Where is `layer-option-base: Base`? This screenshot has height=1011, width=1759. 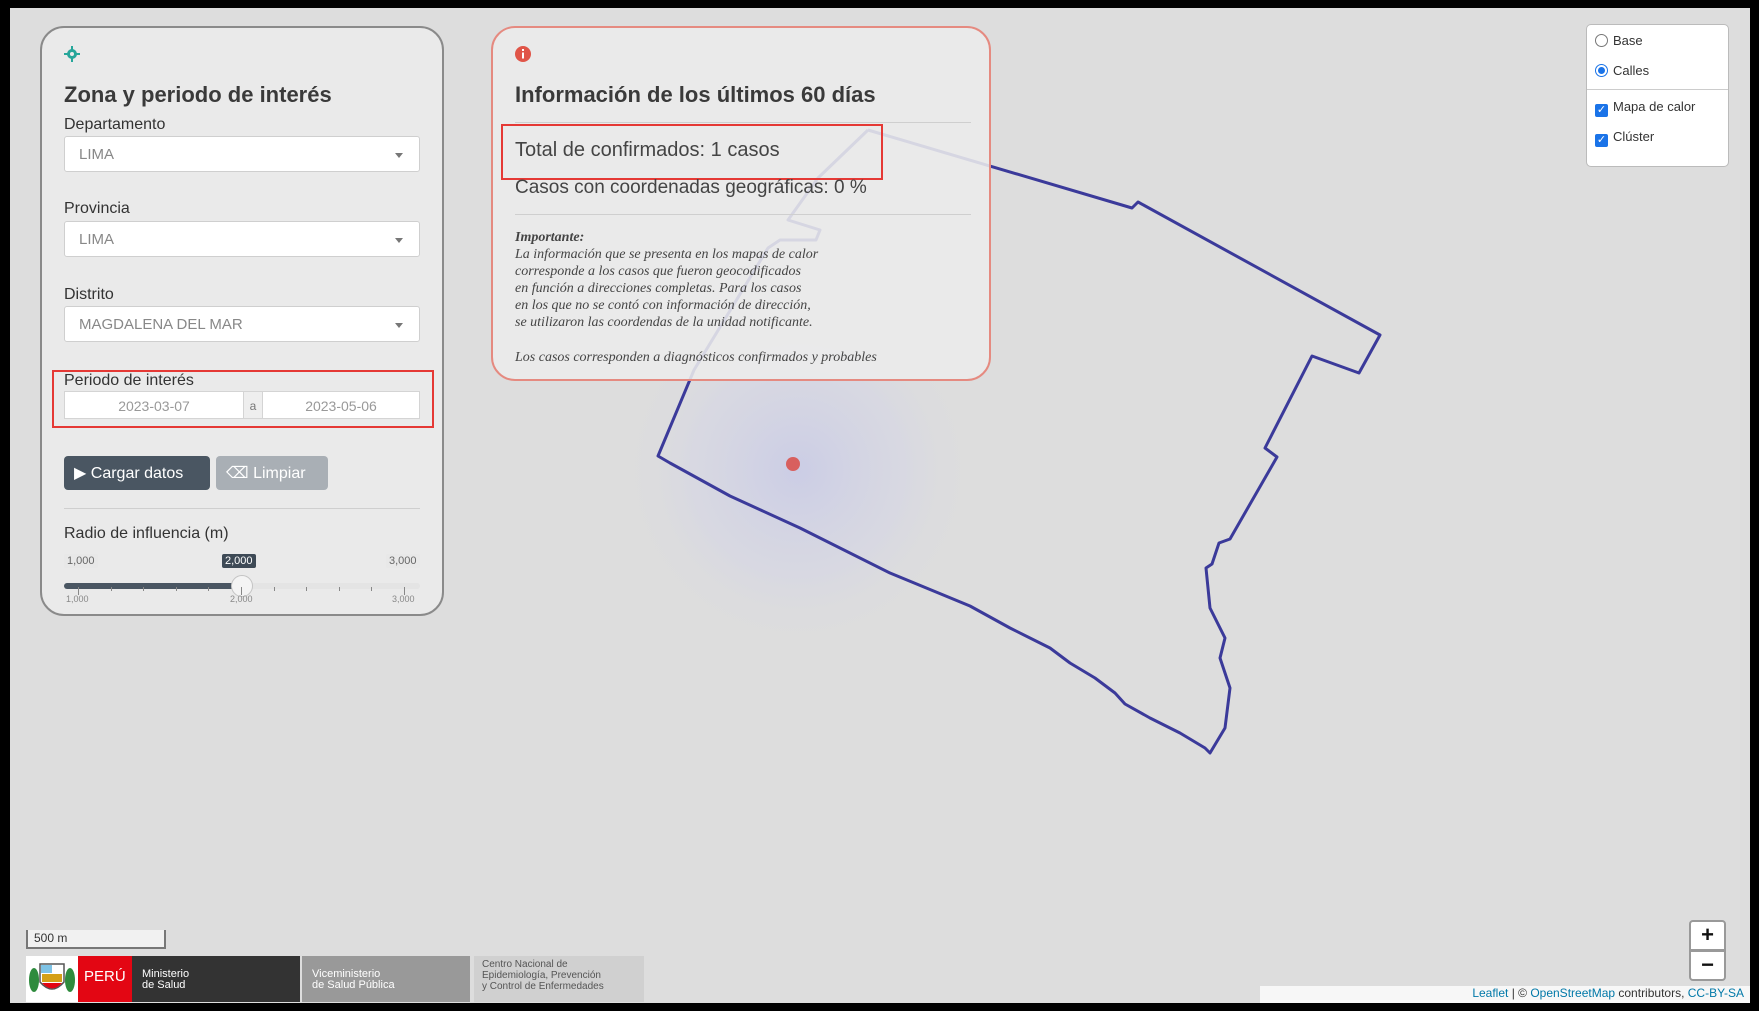
layer-option-base: Base is located at coordinates (1619, 42).